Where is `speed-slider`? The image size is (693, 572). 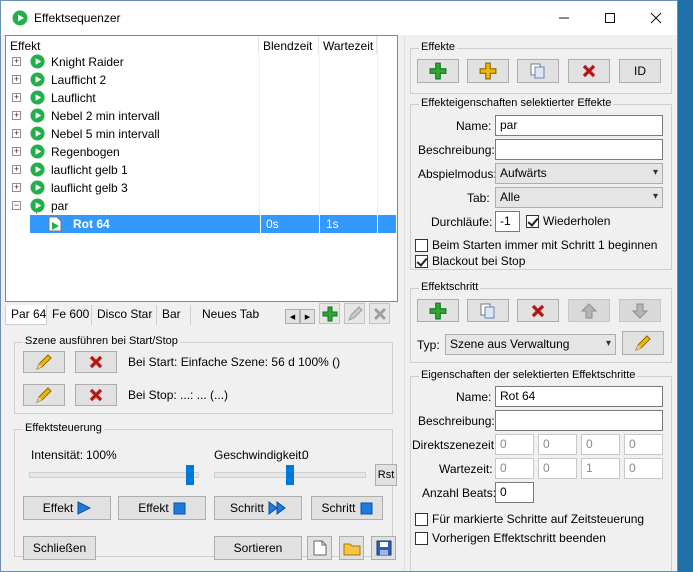
speed-slider is located at coordinates (290, 475).